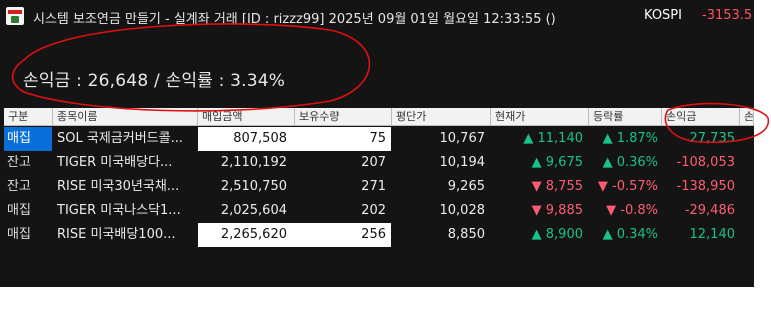 The width and height of the screenshot is (771, 321). Describe the element at coordinates (246, 117) in the screenshot. I see `header-buy-amount: 매입금액` at that location.